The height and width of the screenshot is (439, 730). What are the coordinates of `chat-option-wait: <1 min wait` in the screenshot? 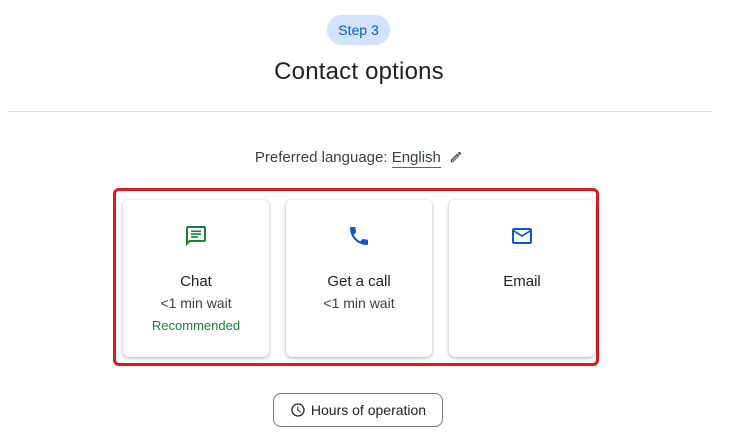 It's located at (196, 303).